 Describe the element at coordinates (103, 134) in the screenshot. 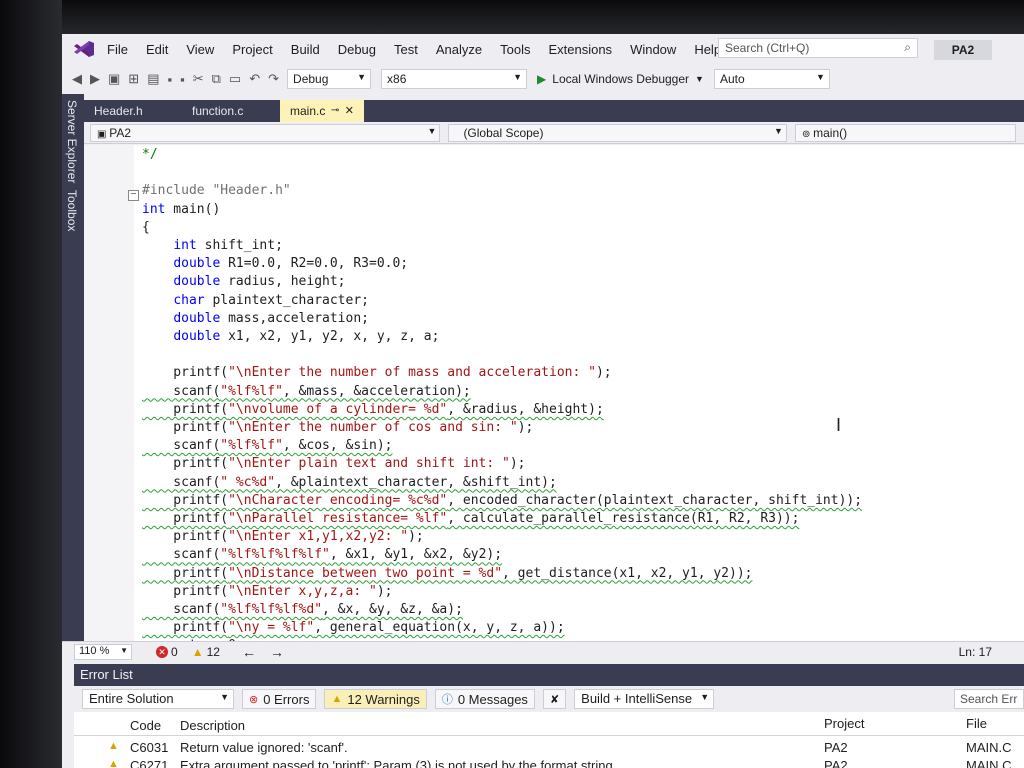

I see `project-icon: ▣` at that location.